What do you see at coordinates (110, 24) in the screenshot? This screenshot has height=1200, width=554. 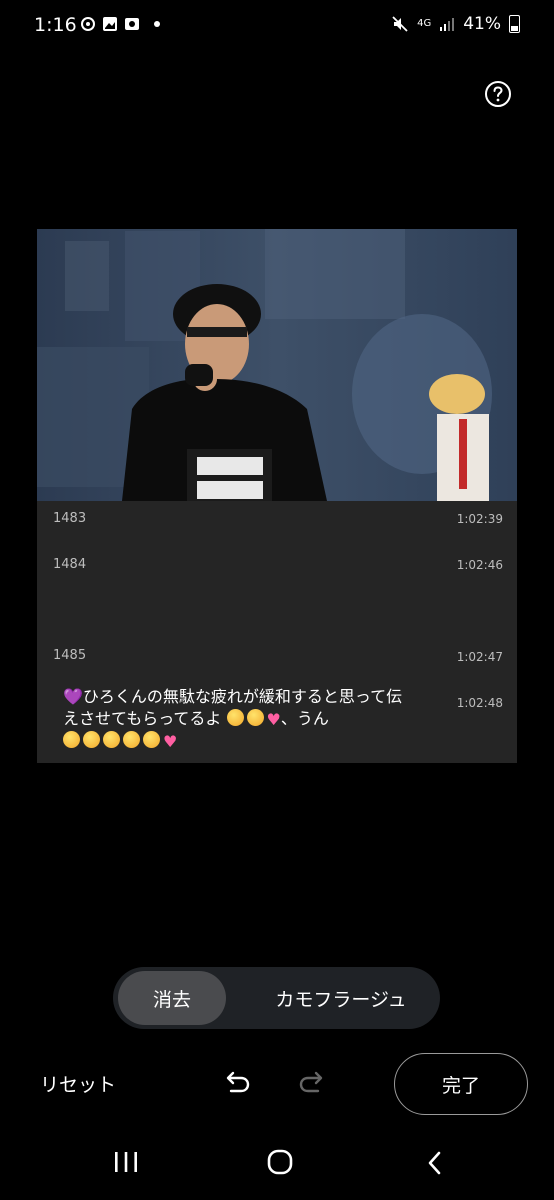 I see `gallery-notification-icon` at bounding box center [110, 24].